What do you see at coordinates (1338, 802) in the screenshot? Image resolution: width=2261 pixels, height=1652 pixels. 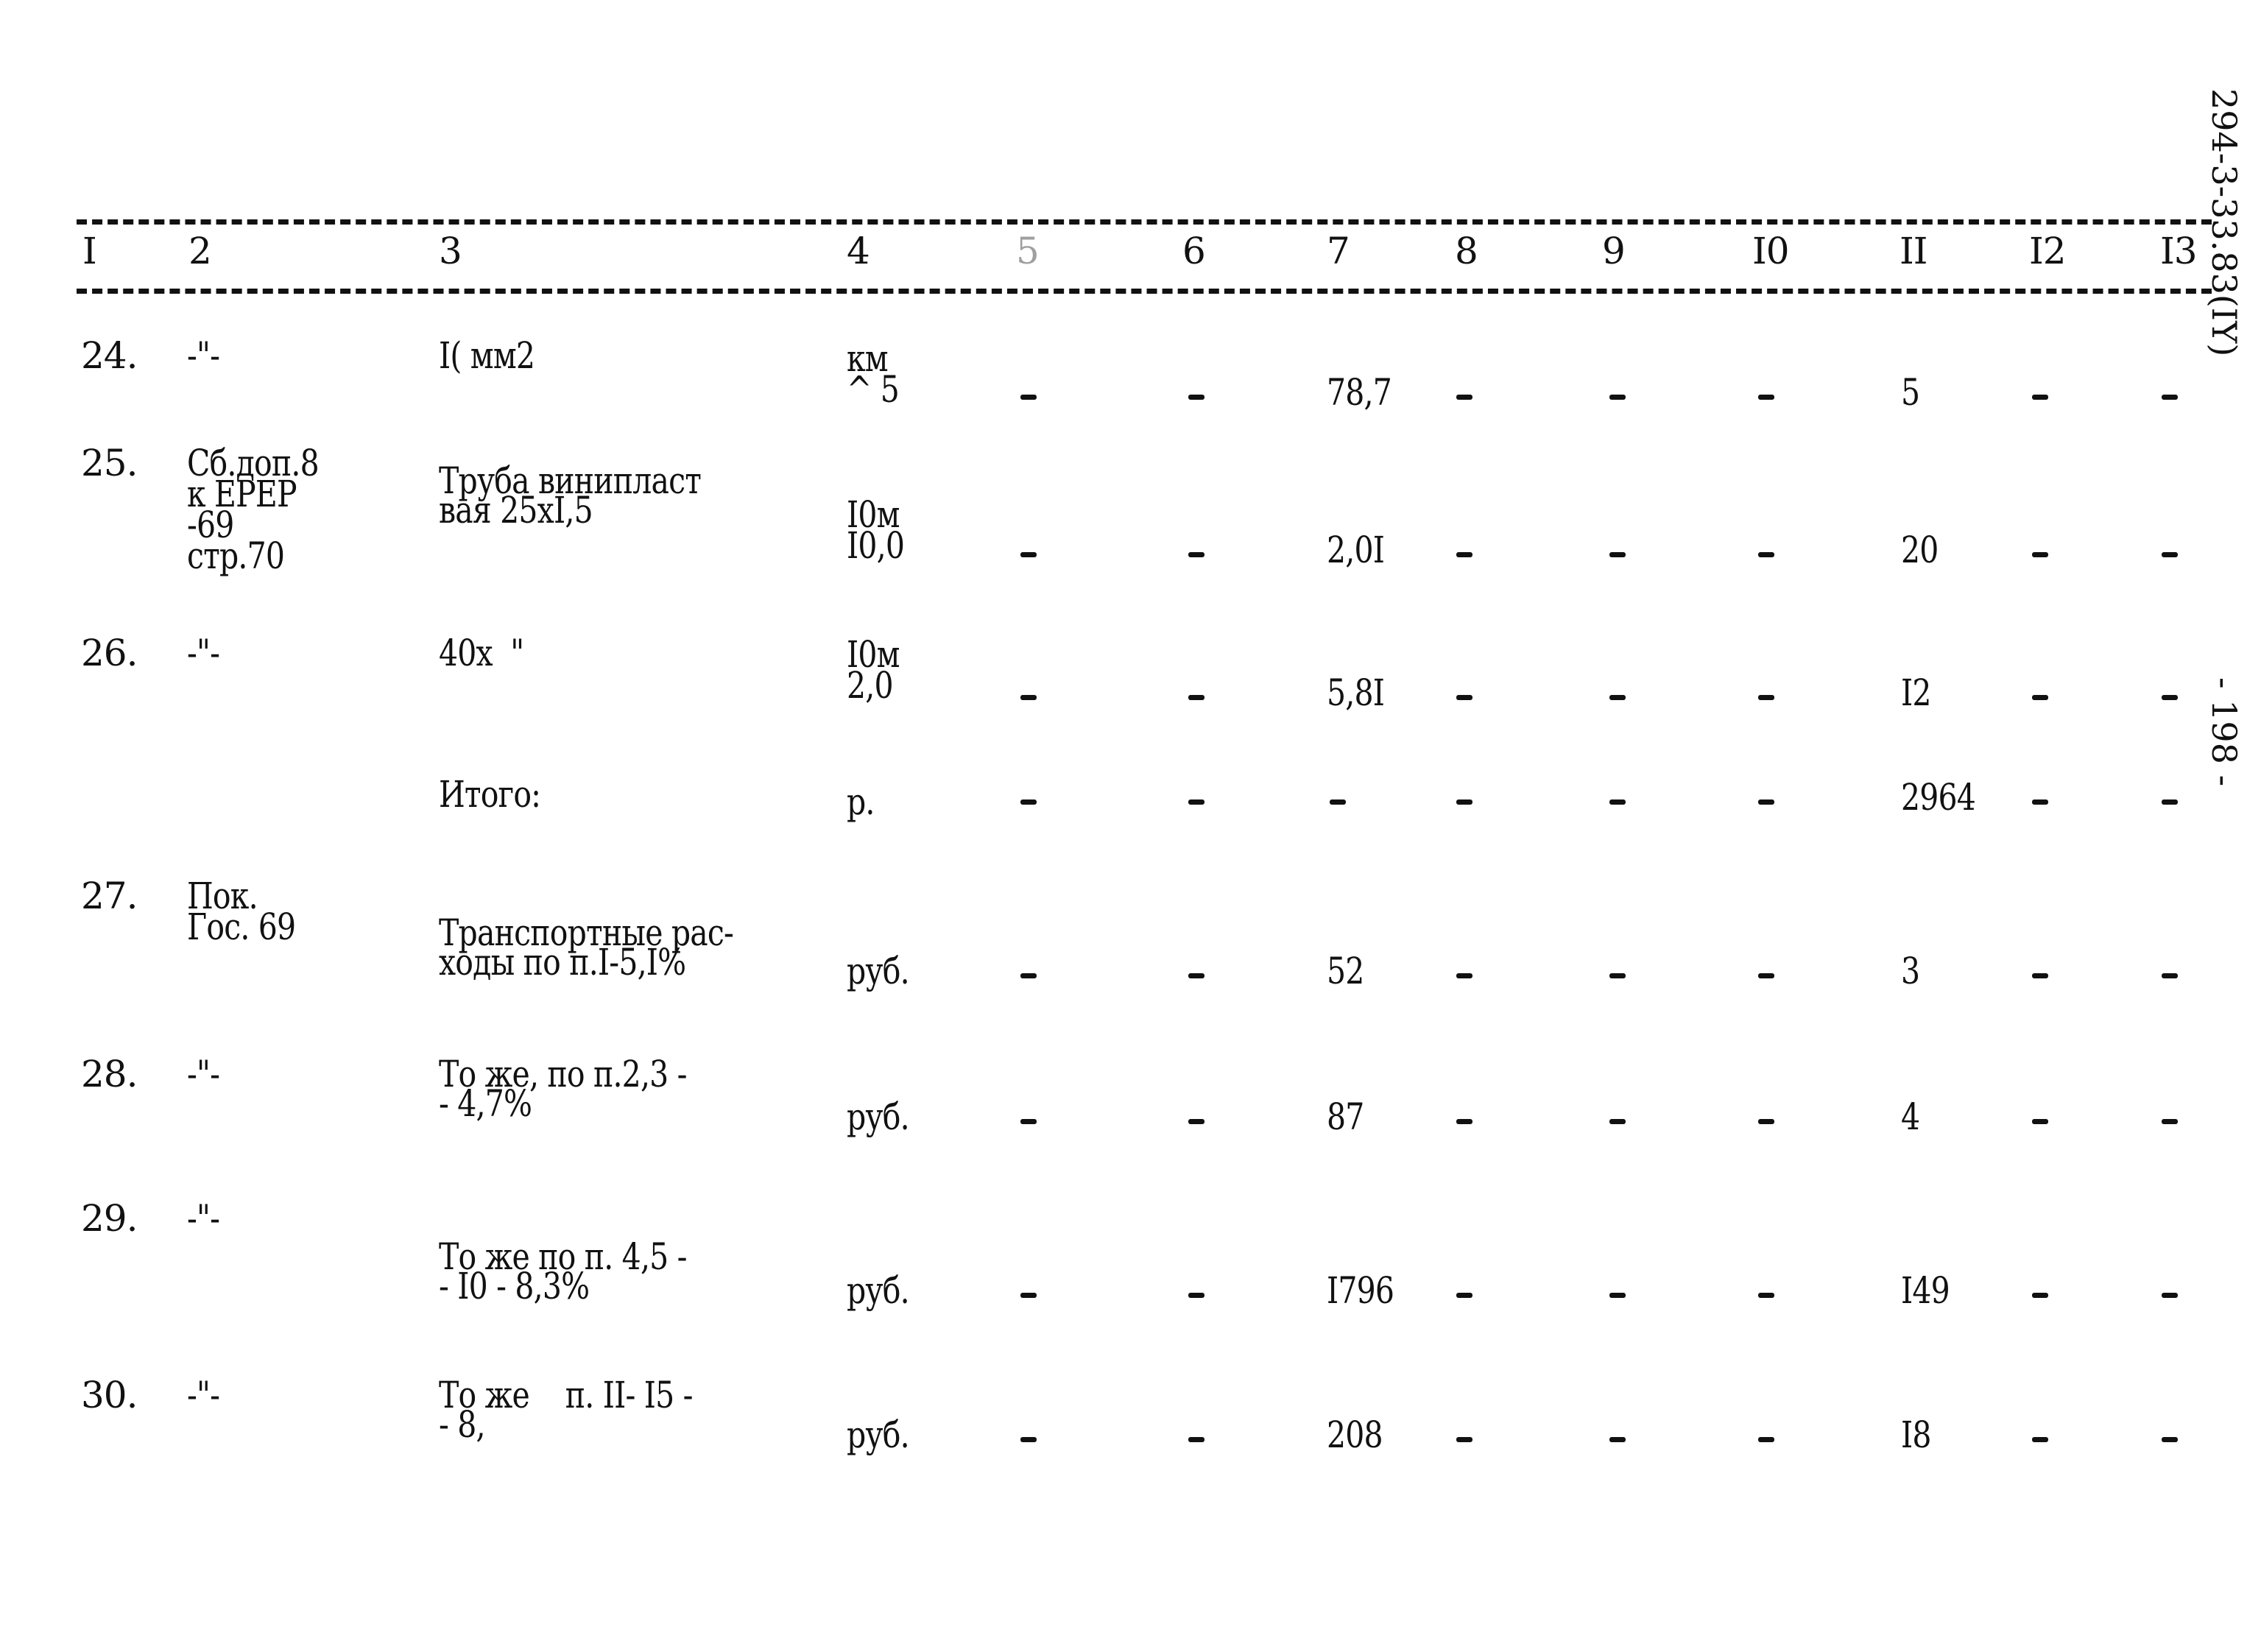 I see `col7-dash` at bounding box center [1338, 802].